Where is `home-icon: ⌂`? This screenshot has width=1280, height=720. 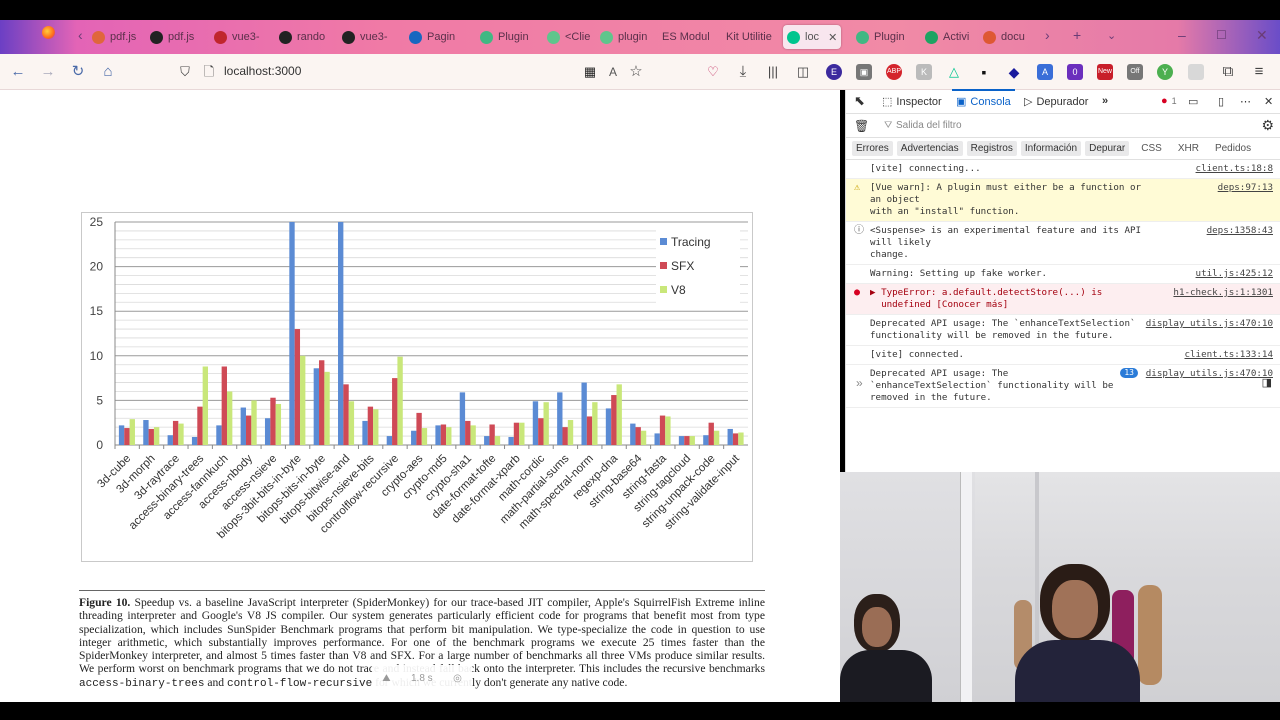
home-icon: ⌂ is located at coordinates (108, 72).